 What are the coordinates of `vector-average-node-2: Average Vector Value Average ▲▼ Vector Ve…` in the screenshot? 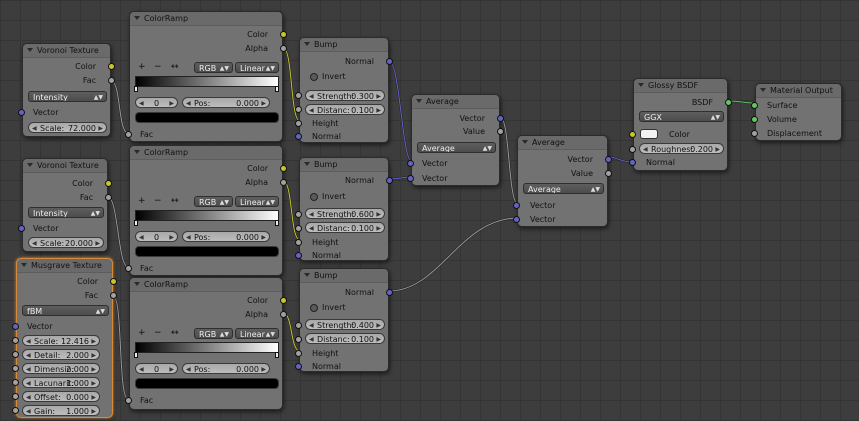 It's located at (562, 181).